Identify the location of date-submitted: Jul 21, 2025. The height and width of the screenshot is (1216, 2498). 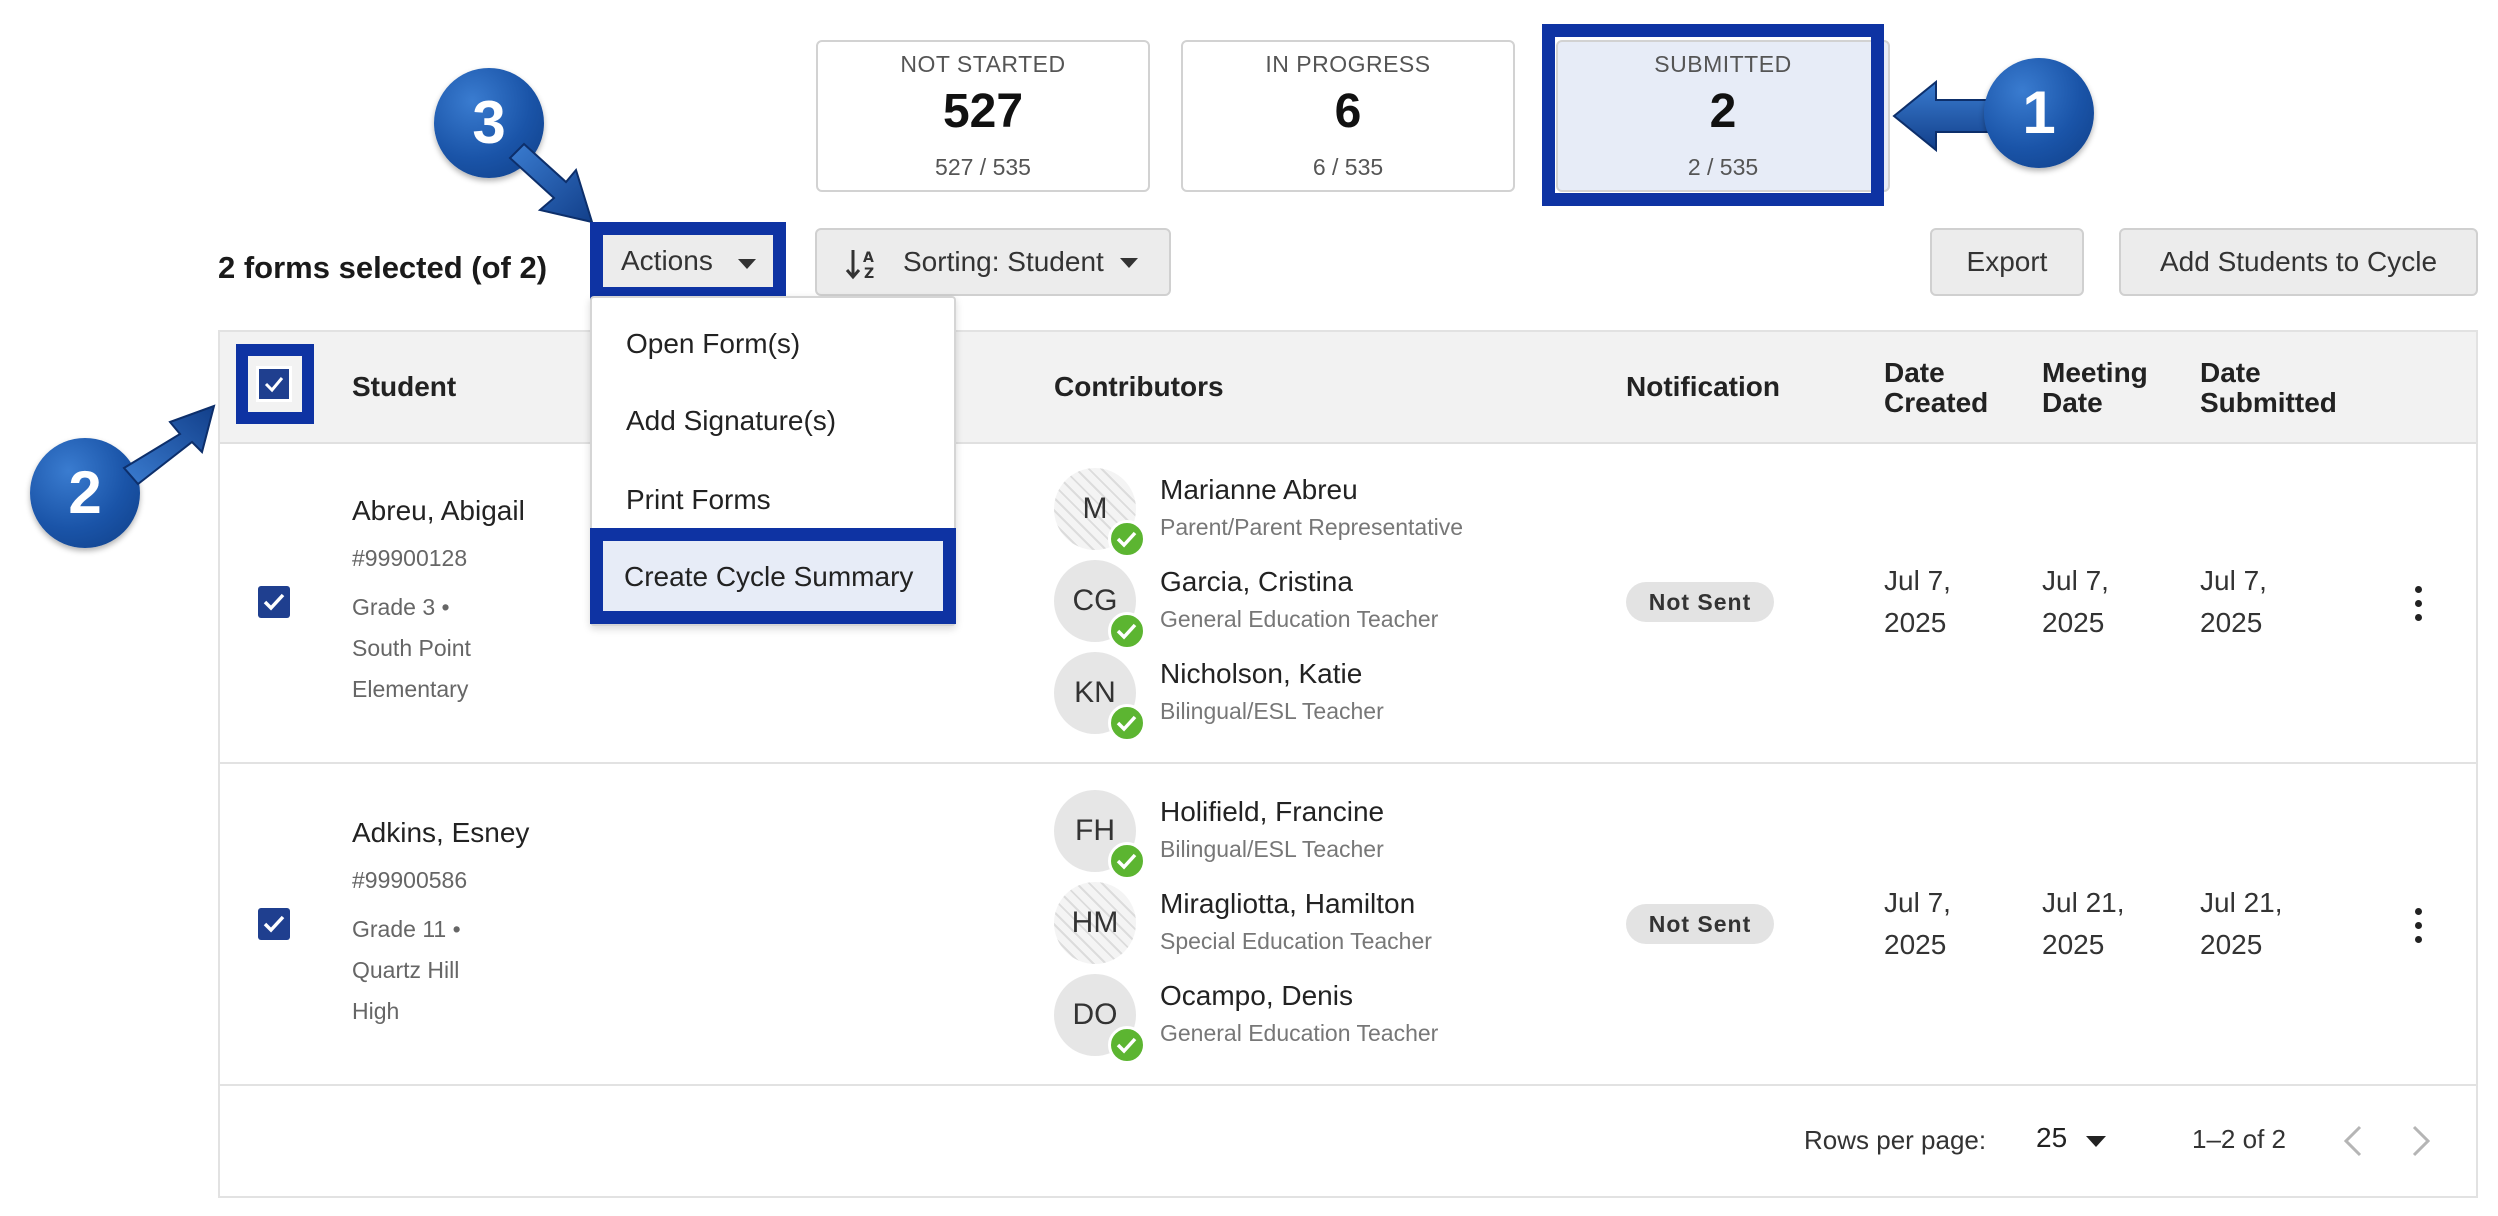
(2260, 924).